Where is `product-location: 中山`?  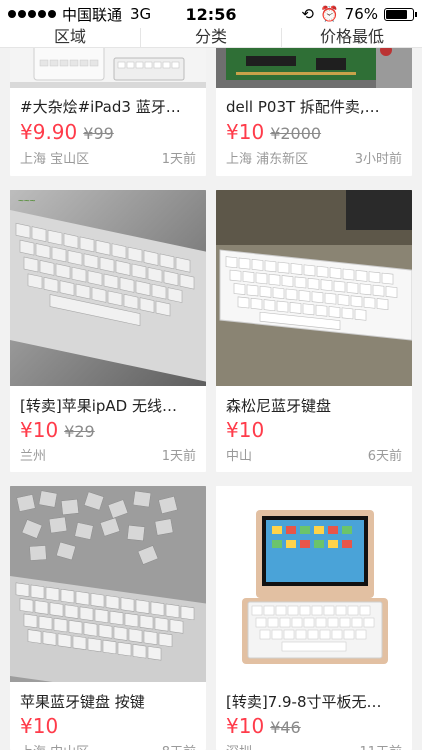 product-location: 中山 is located at coordinates (239, 456).